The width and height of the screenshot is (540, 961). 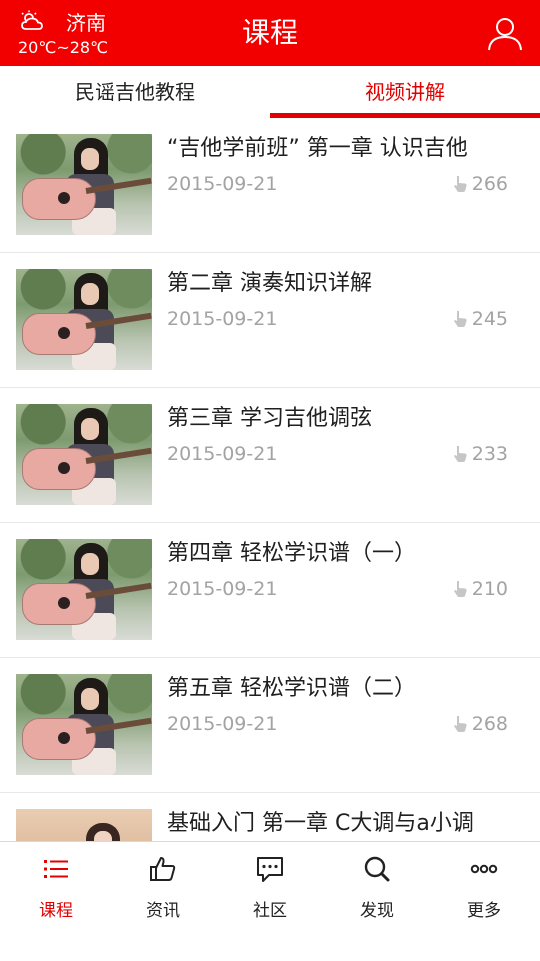 I want to click on nav-community: 社区, so click(x=270, y=892).